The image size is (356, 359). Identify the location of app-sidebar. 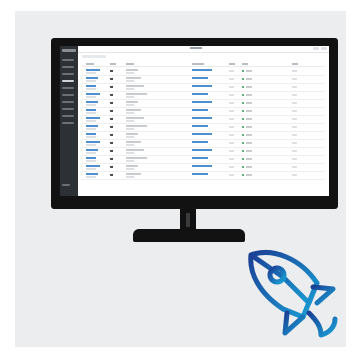
(69, 121).